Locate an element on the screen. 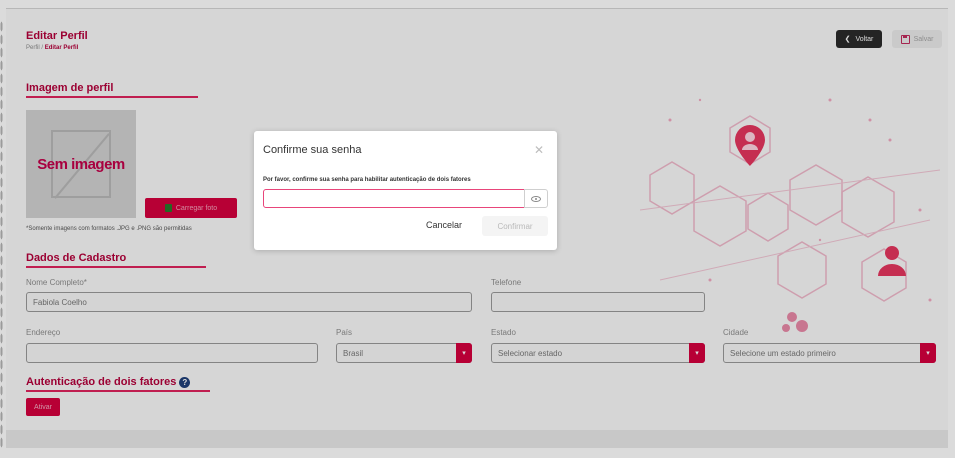 This screenshot has height=458, width=955. password-input is located at coordinates (394, 198).